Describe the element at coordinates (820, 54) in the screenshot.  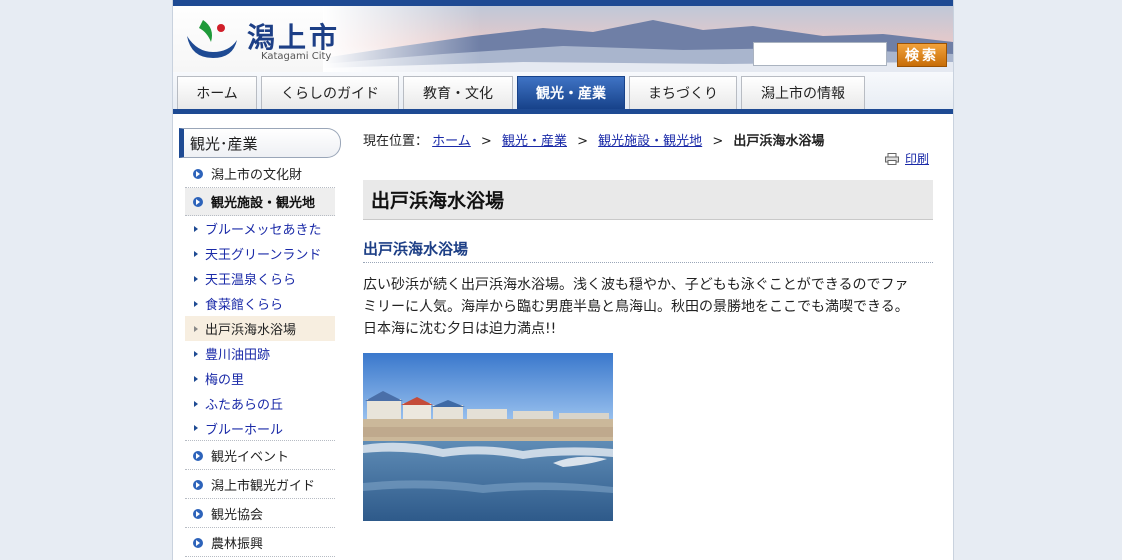
I see `search-input` at that location.